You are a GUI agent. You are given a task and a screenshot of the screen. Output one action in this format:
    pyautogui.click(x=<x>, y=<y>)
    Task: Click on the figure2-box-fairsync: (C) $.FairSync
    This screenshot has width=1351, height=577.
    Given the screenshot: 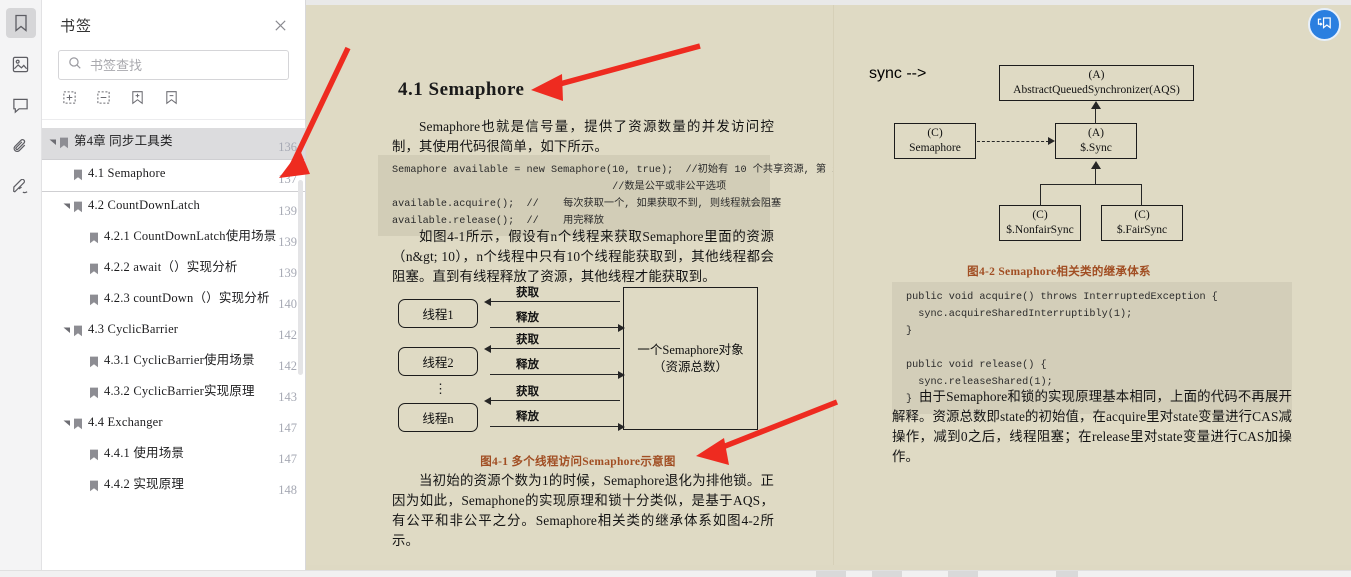 What is the action you would take?
    pyautogui.click(x=1142, y=223)
    